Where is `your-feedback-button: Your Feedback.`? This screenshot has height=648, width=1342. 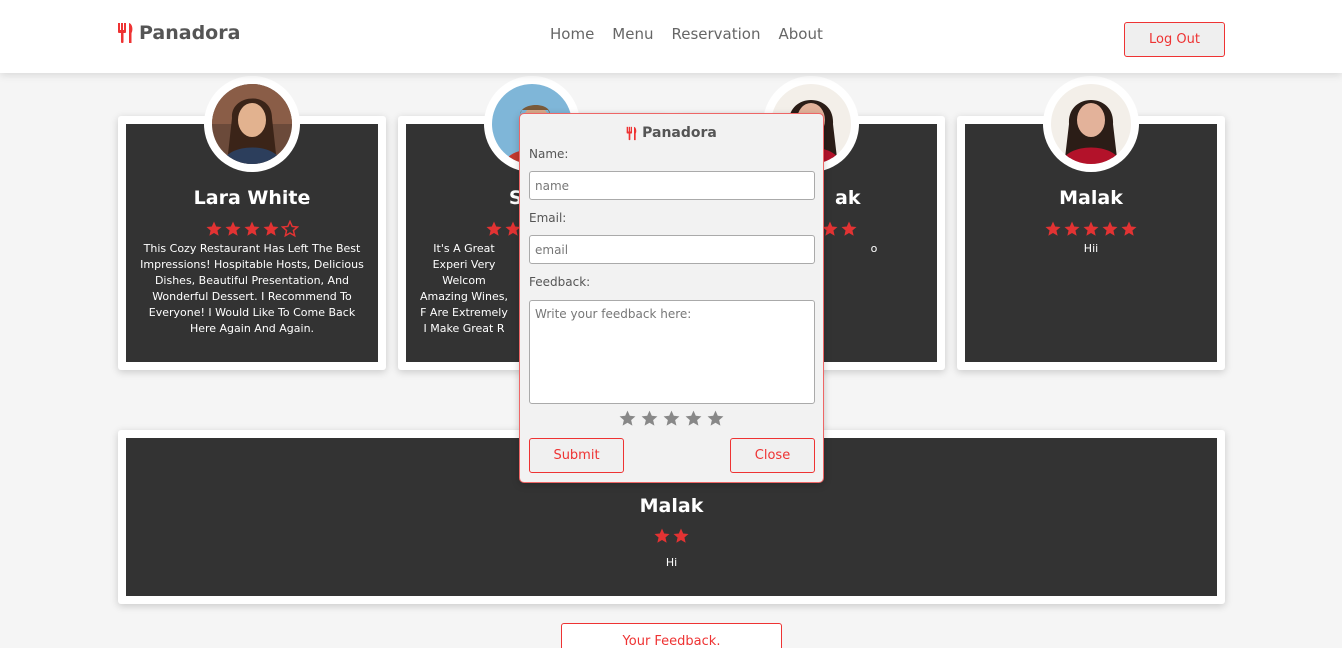 your-feedback-button: Your Feedback. is located at coordinates (671, 635).